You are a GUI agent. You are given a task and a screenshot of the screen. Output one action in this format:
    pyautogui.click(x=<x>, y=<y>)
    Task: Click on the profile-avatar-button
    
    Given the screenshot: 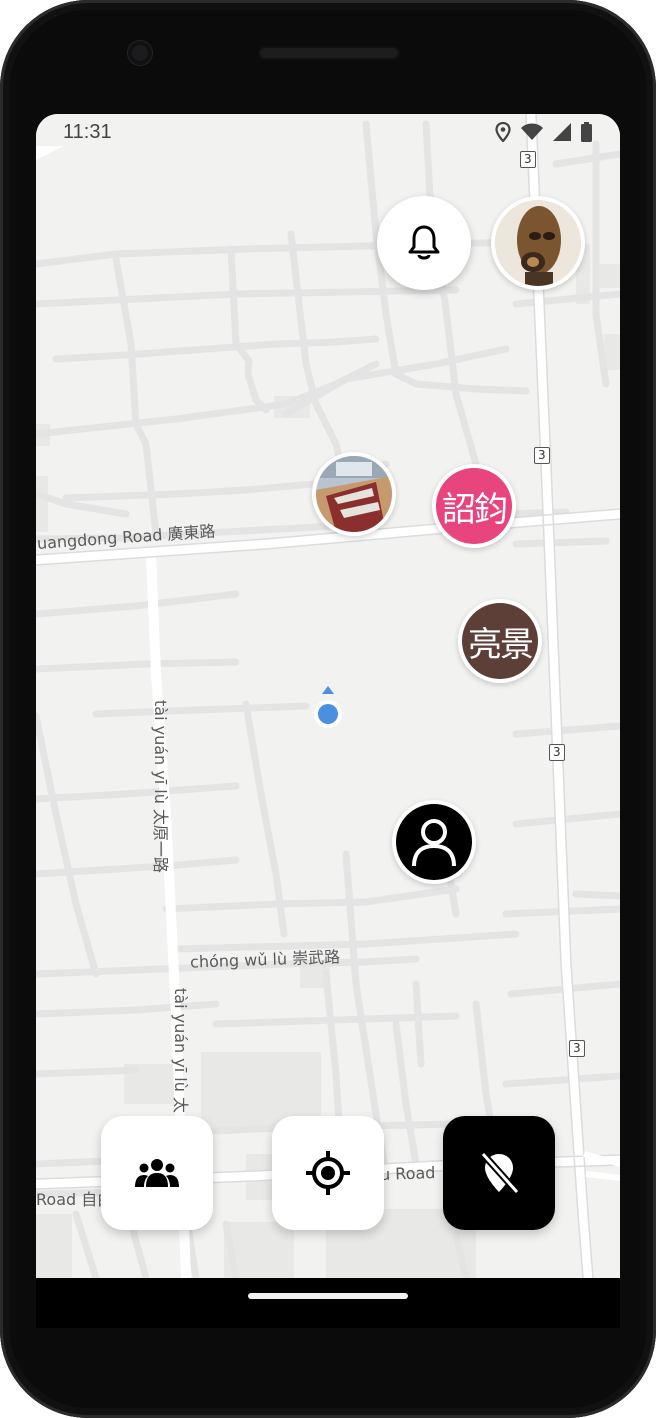 What is the action you would take?
    pyautogui.click(x=538, y=243)
    